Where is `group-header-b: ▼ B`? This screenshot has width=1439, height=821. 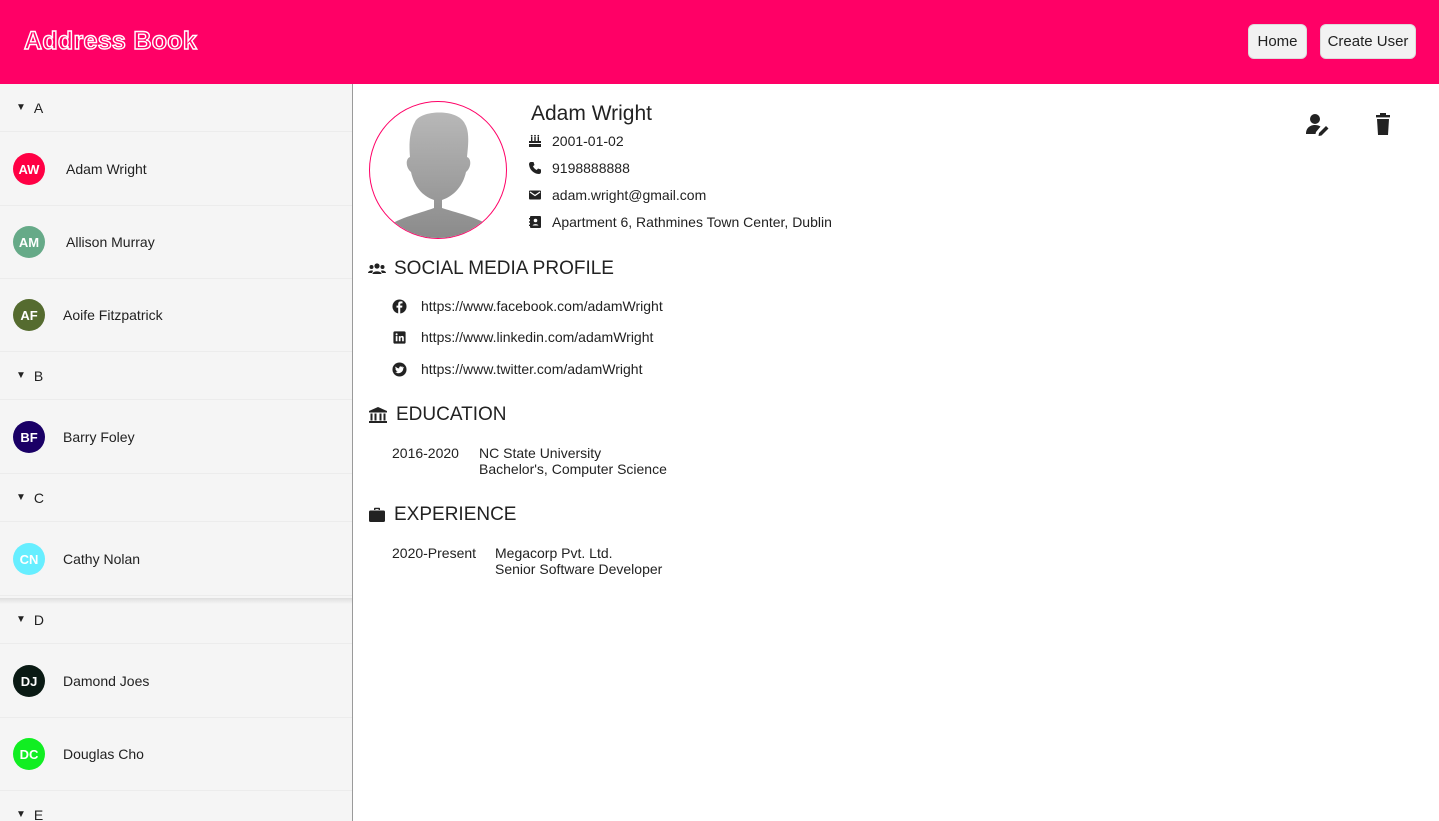
group-header-b: ▼ B is located at coordinates (176, 376).